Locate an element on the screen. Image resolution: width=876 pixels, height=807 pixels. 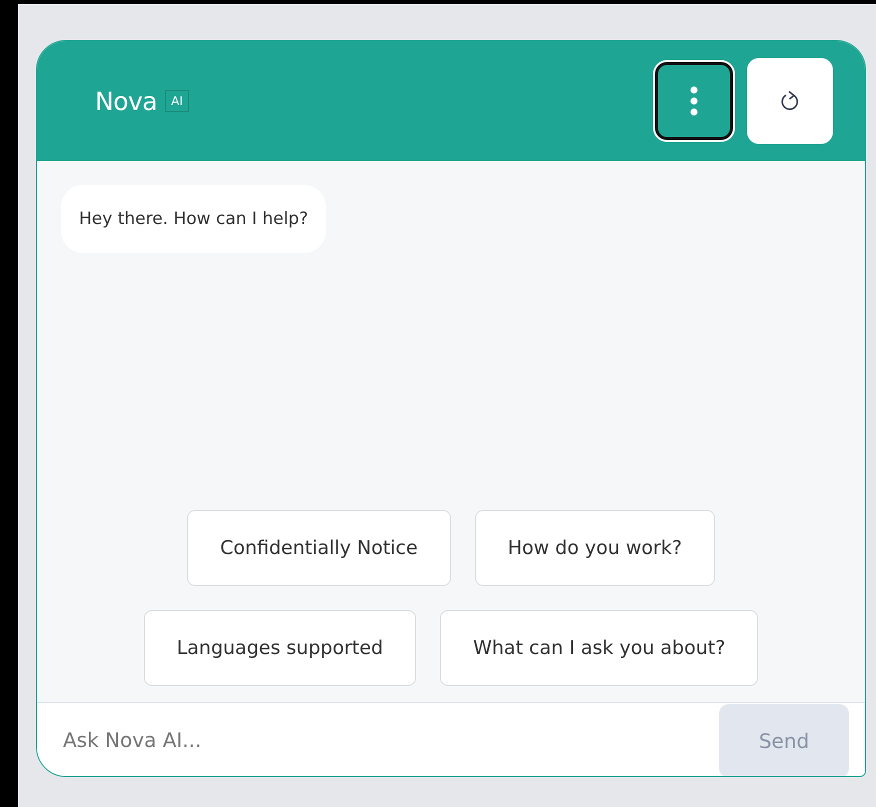
menu-button is located at coordinates (694, 101).